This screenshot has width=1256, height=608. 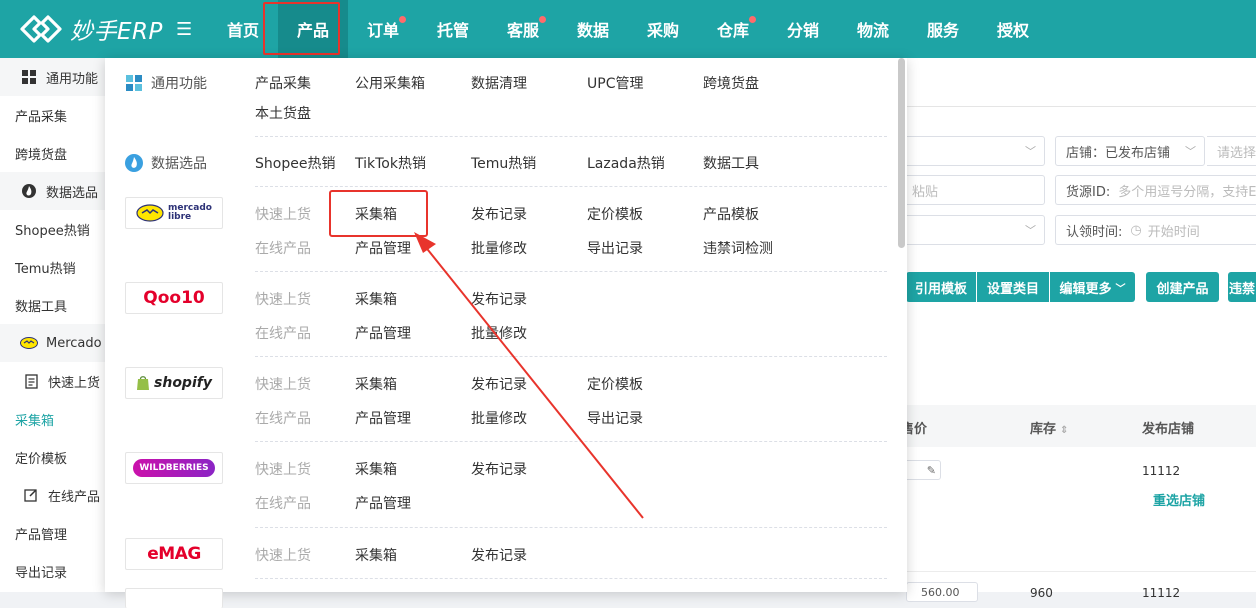 I want to click on mercado-icon, so click(x=150, y=213).